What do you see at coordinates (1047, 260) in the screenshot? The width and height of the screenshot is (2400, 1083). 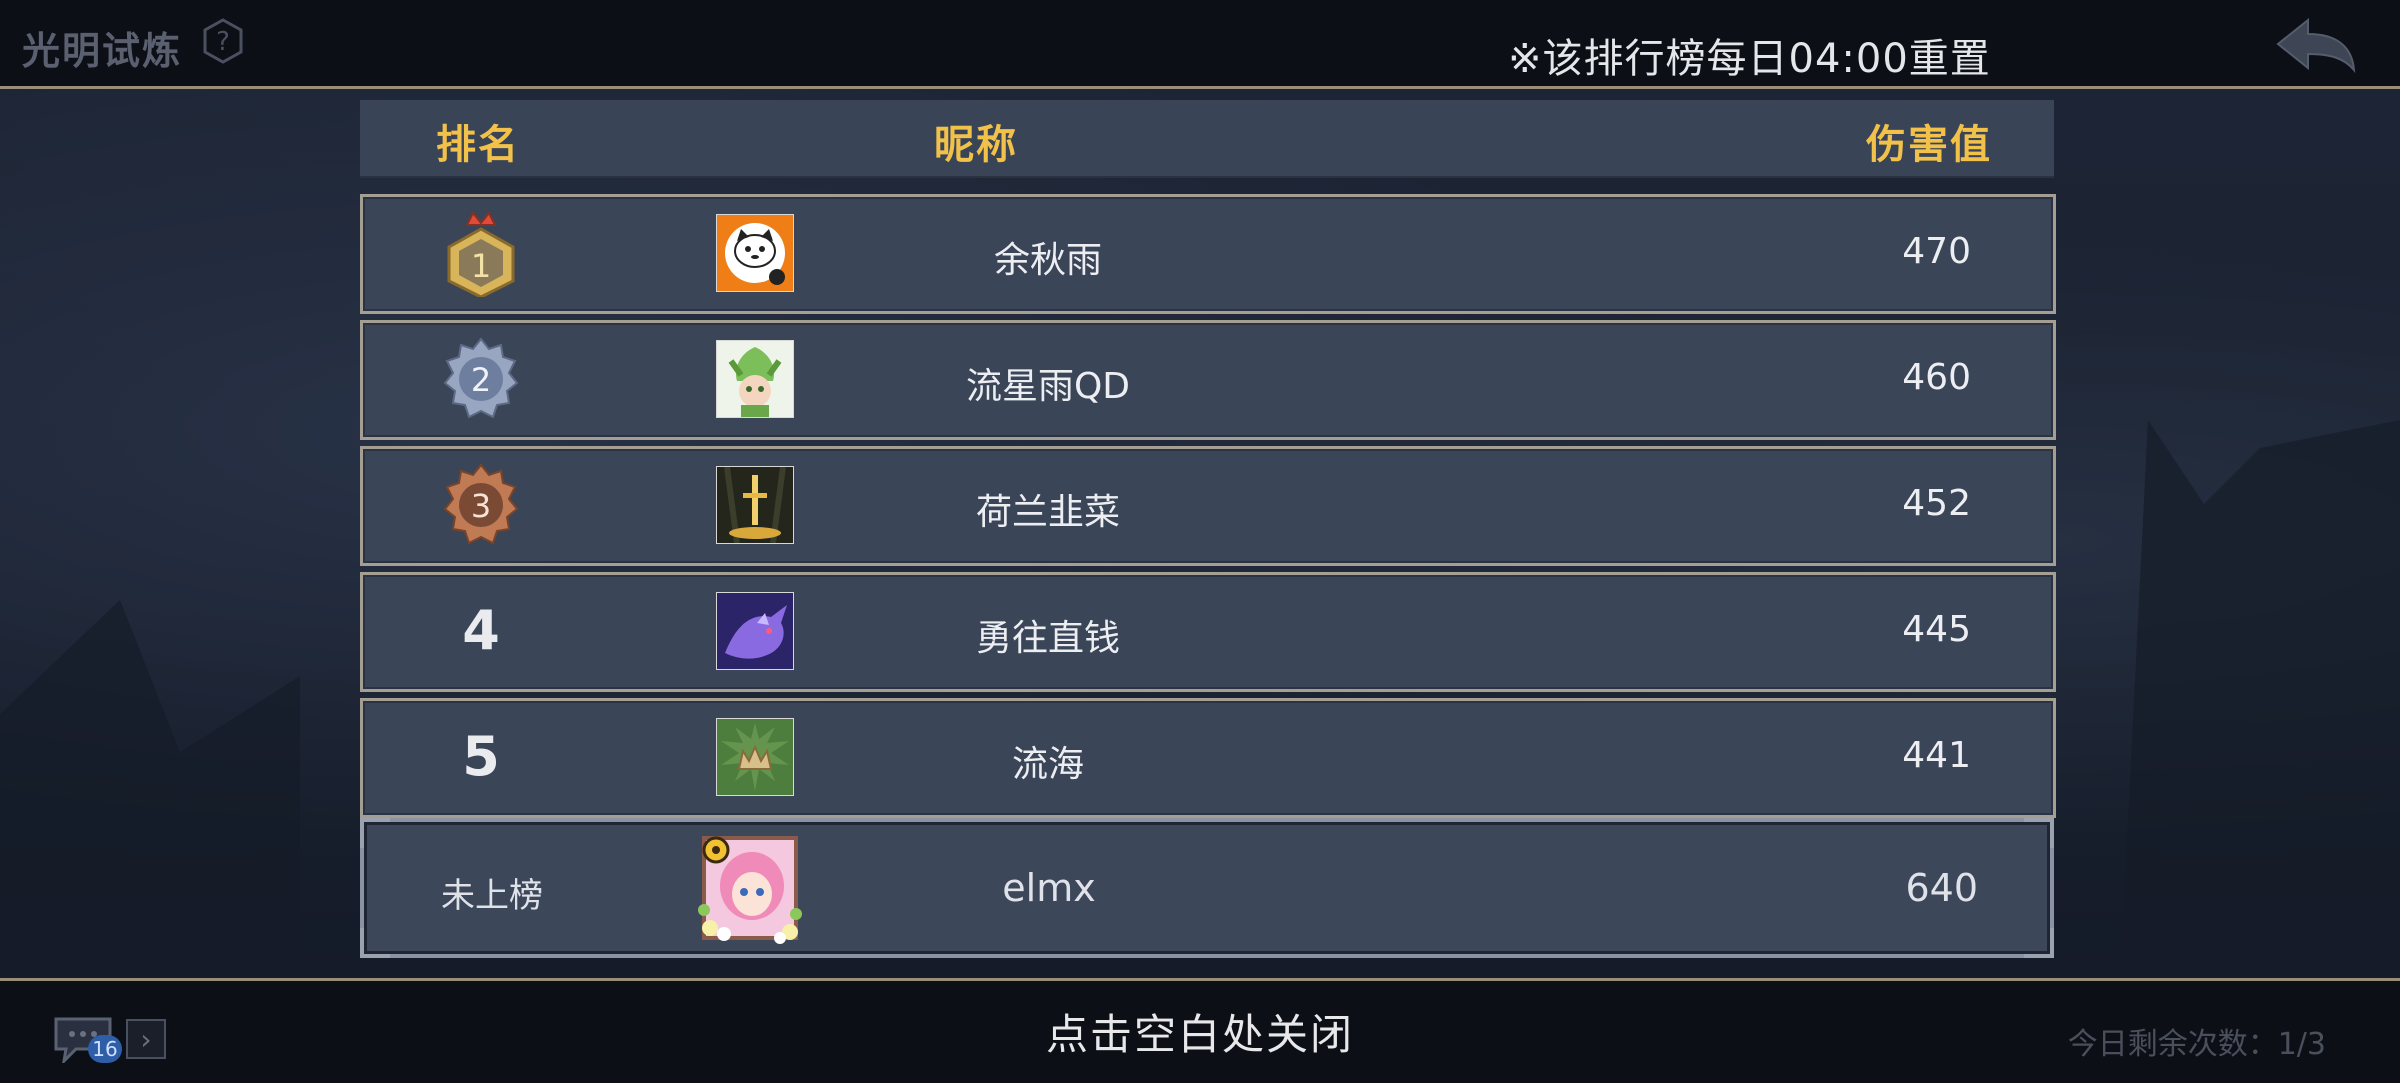 I see `player-name: 余秋雨` at bounding box center [1047, 260].